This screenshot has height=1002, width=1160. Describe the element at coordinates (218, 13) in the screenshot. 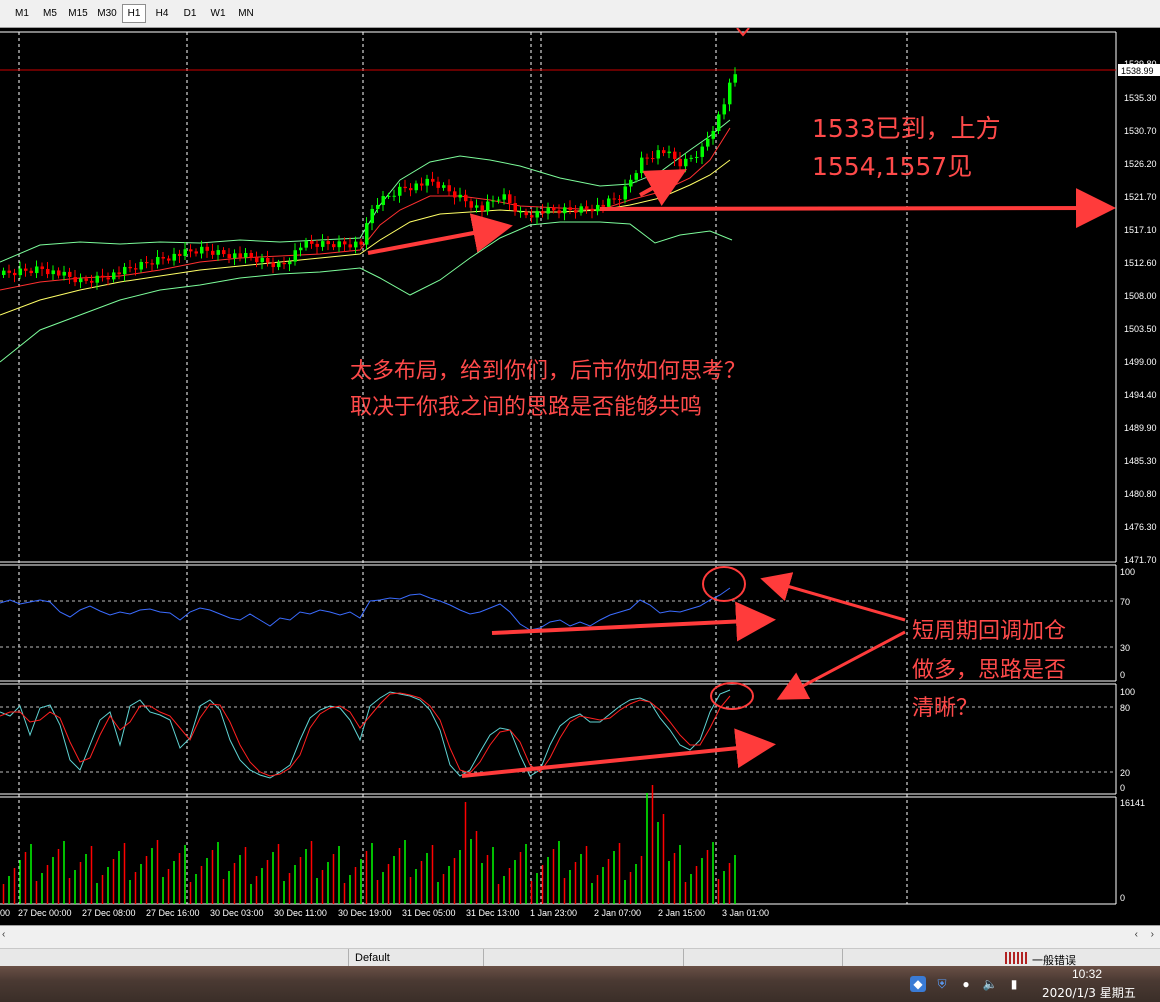

I see `tf-w1-button: W1` at that location.